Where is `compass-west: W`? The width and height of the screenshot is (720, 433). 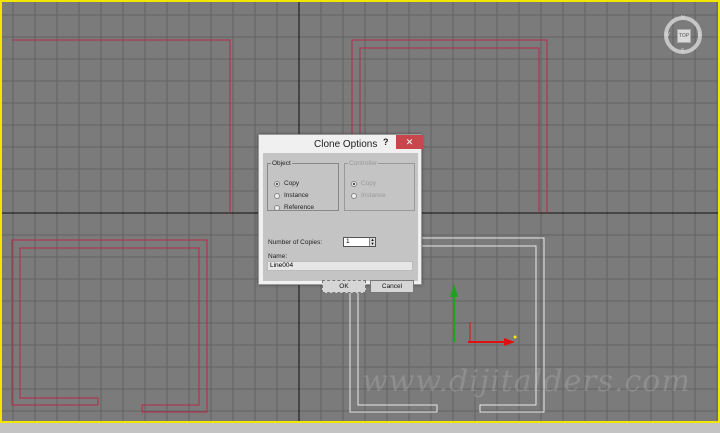 compass-west: W is located at coordinates (667, 35).